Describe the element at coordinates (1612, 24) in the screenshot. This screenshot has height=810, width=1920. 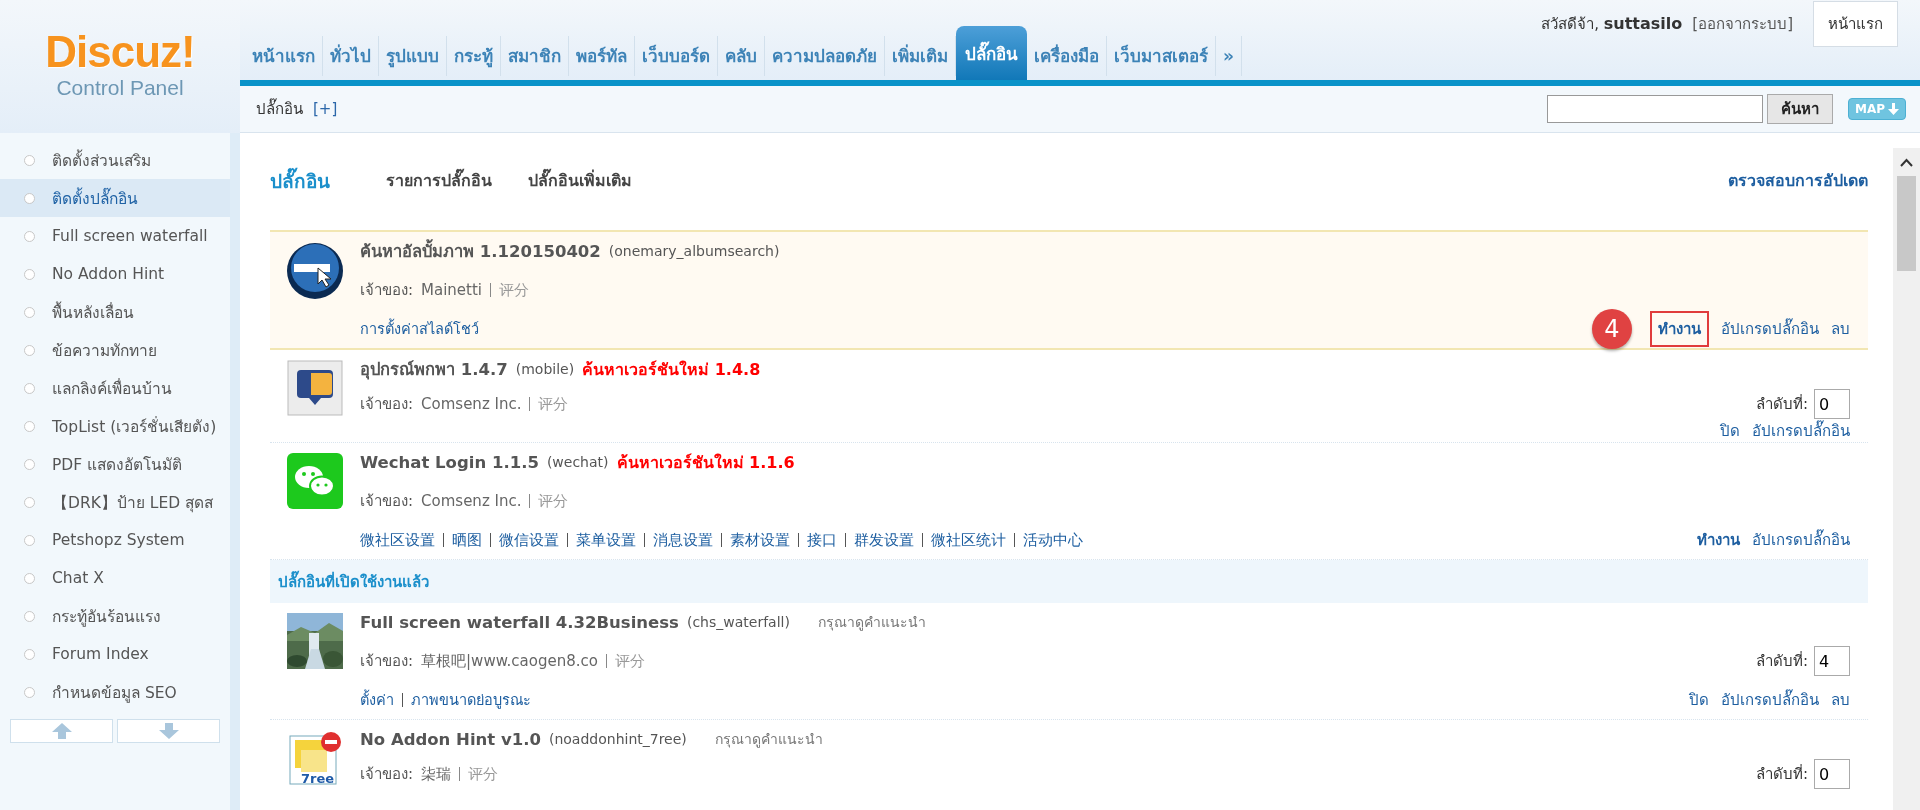
I see `greeting-text: สวัสดีจ้า, suttasilo` at that location.